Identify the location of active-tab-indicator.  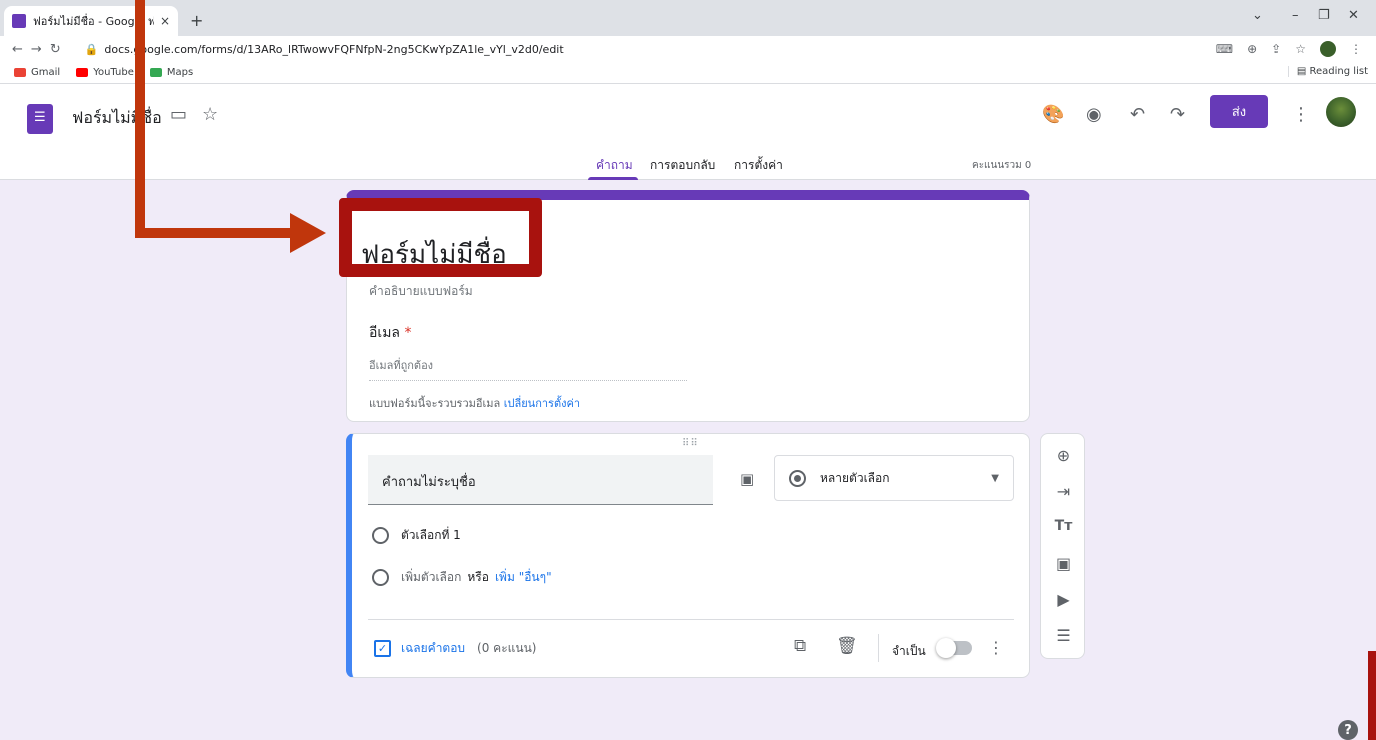
(613, 178).